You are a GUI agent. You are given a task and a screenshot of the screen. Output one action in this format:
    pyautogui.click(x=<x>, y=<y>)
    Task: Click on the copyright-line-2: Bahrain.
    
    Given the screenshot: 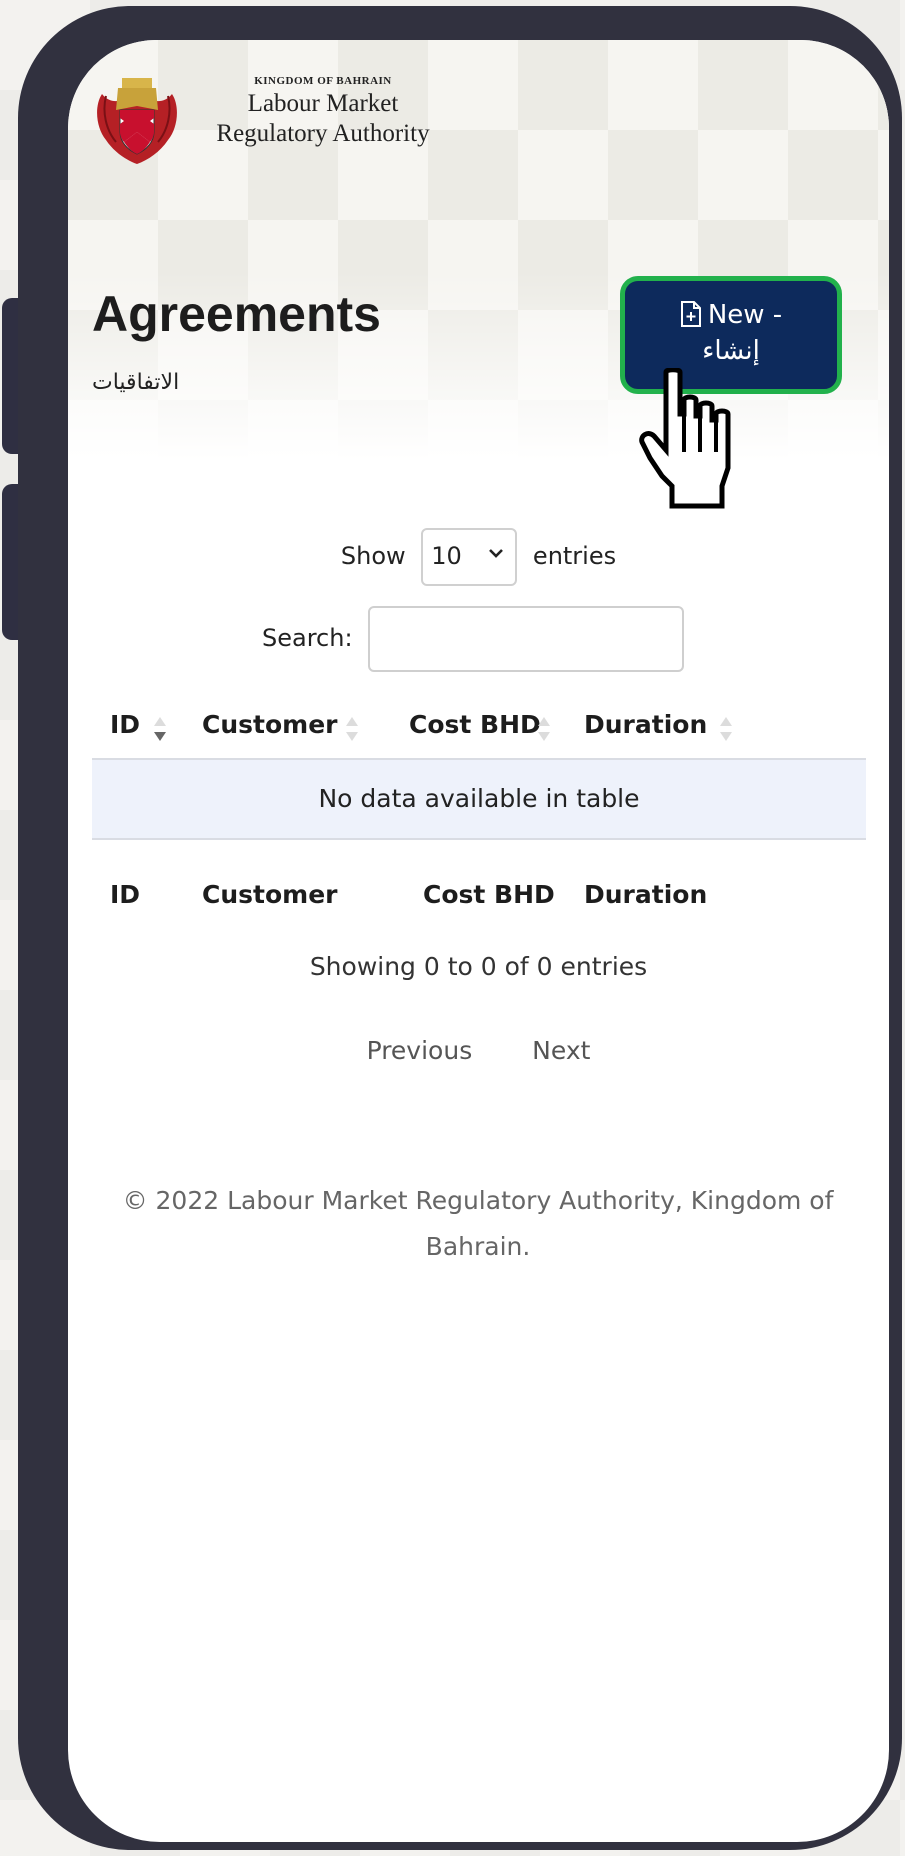 What is the action you would take?
    pyautogui.click(x=478, y=1246)
    